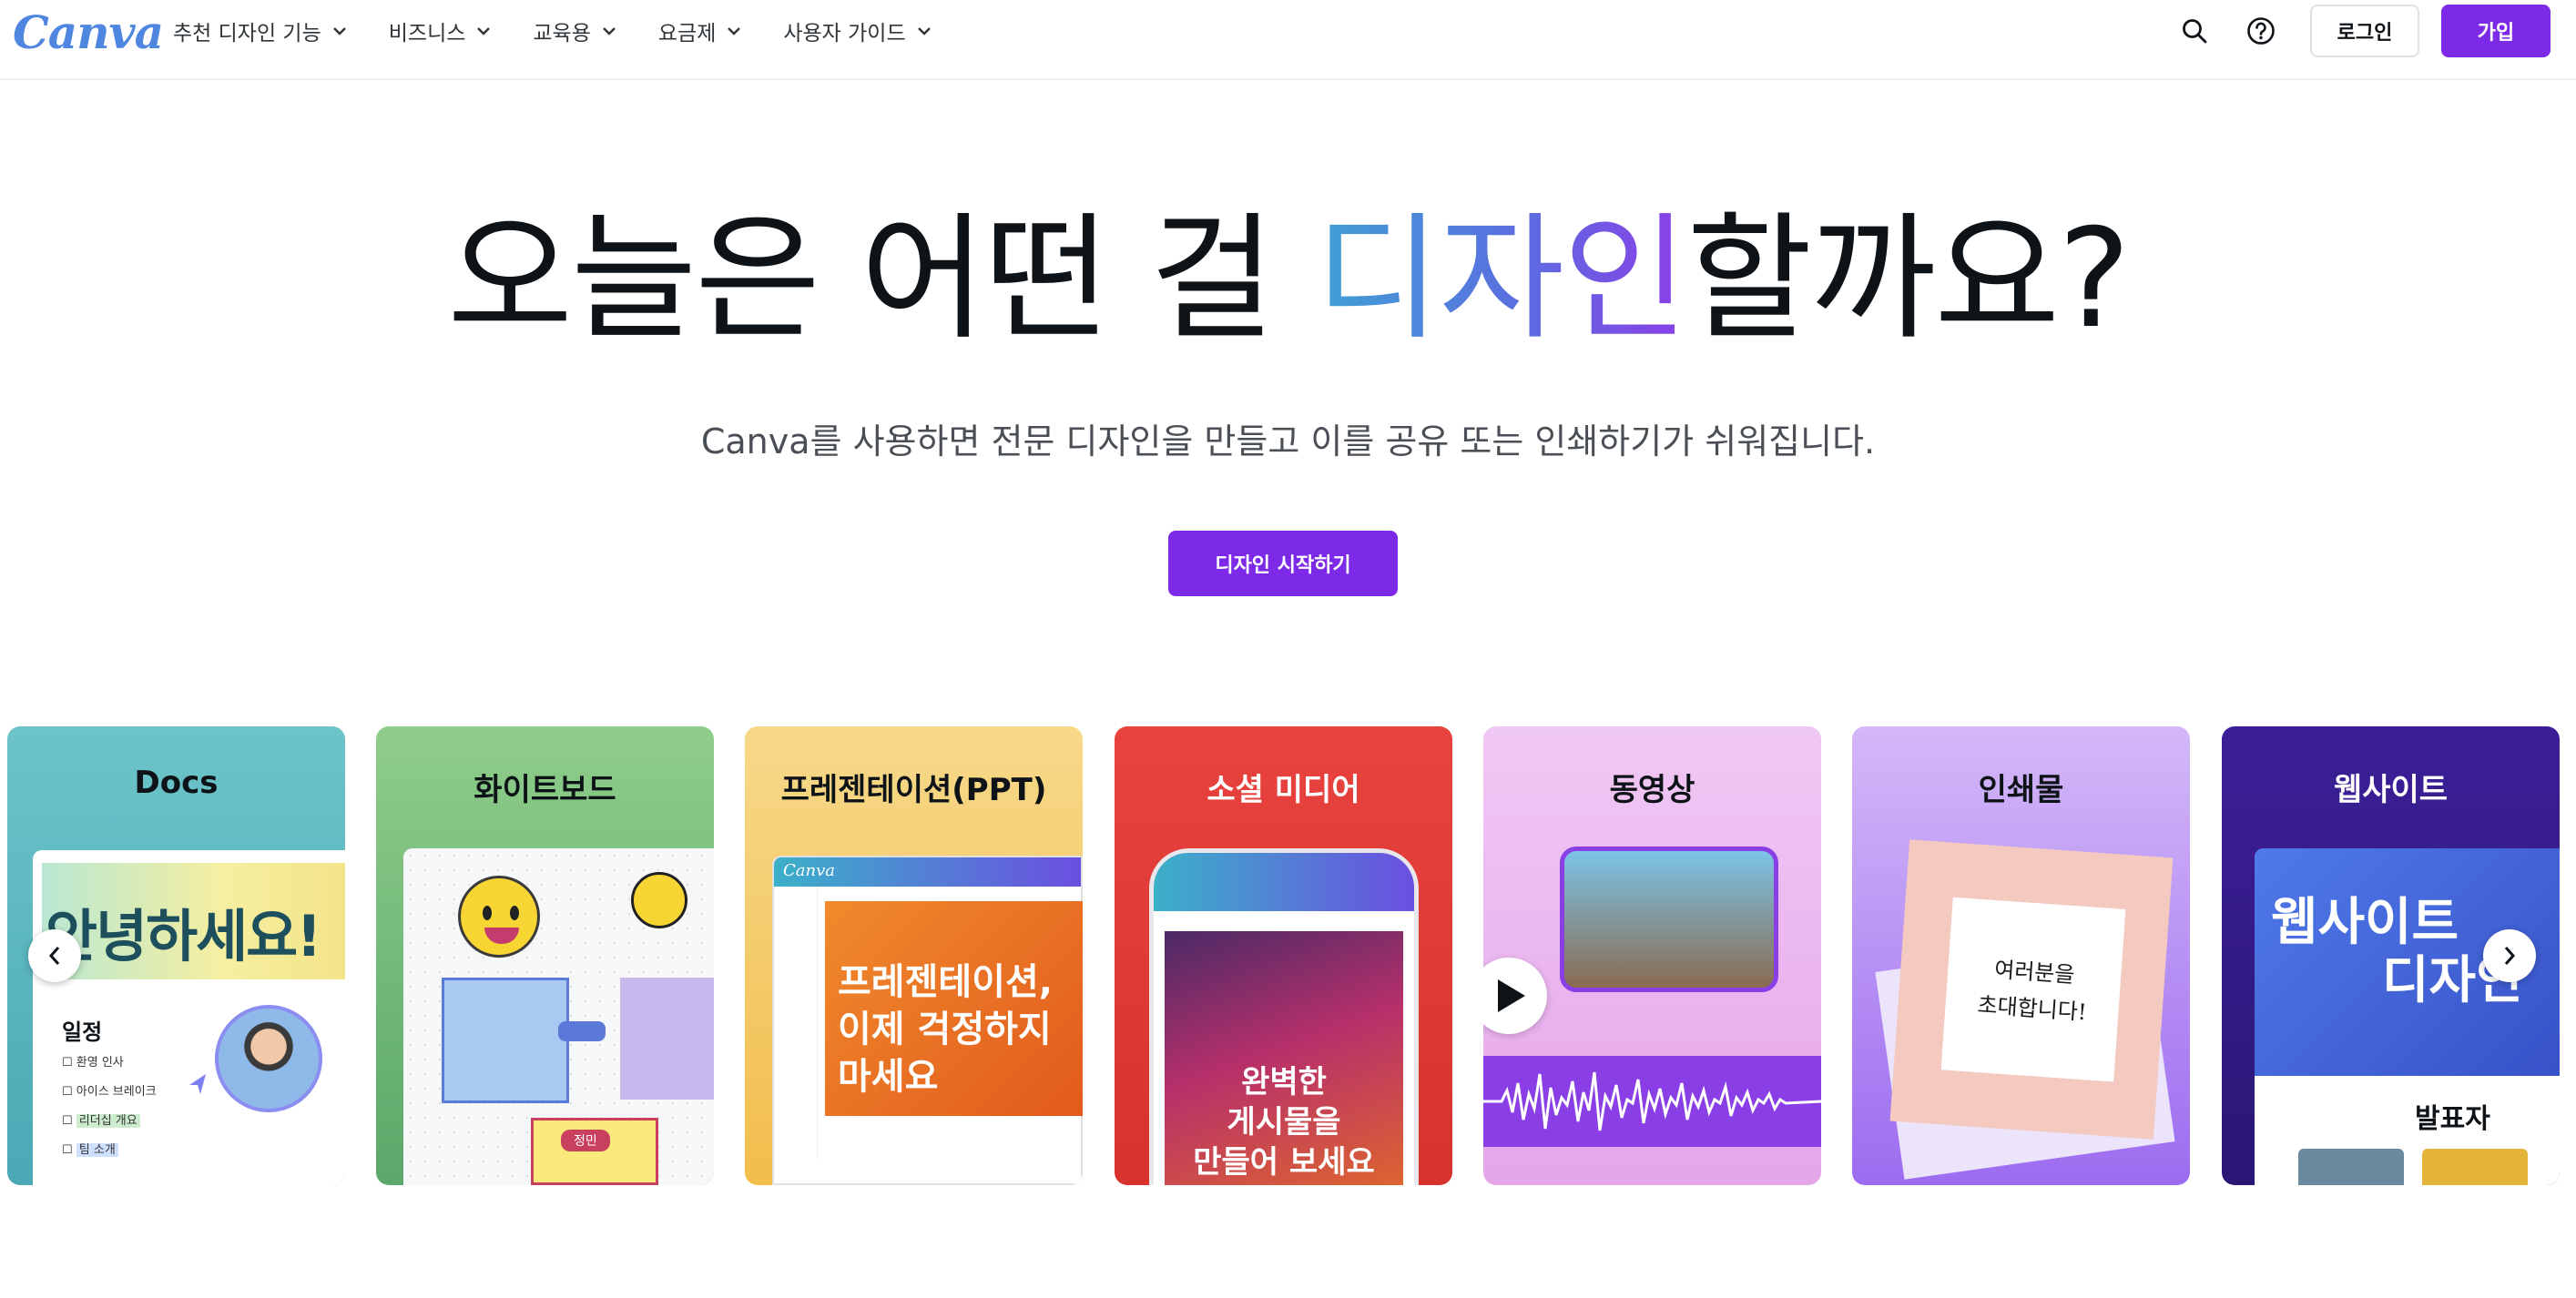  What do you see at coordinates (946, 982) in the screenshot?
I see `slide-line: 프레젠테이션,` at bounding box center [946, 982].